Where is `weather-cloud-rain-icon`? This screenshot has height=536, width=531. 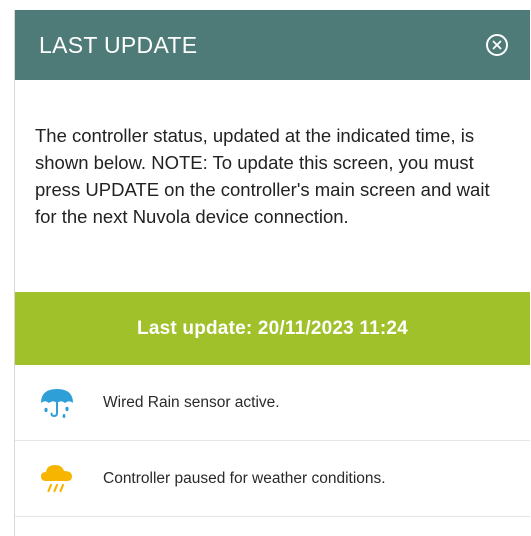 weather-cloud-rain-icon is located at coordinates (57, 479).